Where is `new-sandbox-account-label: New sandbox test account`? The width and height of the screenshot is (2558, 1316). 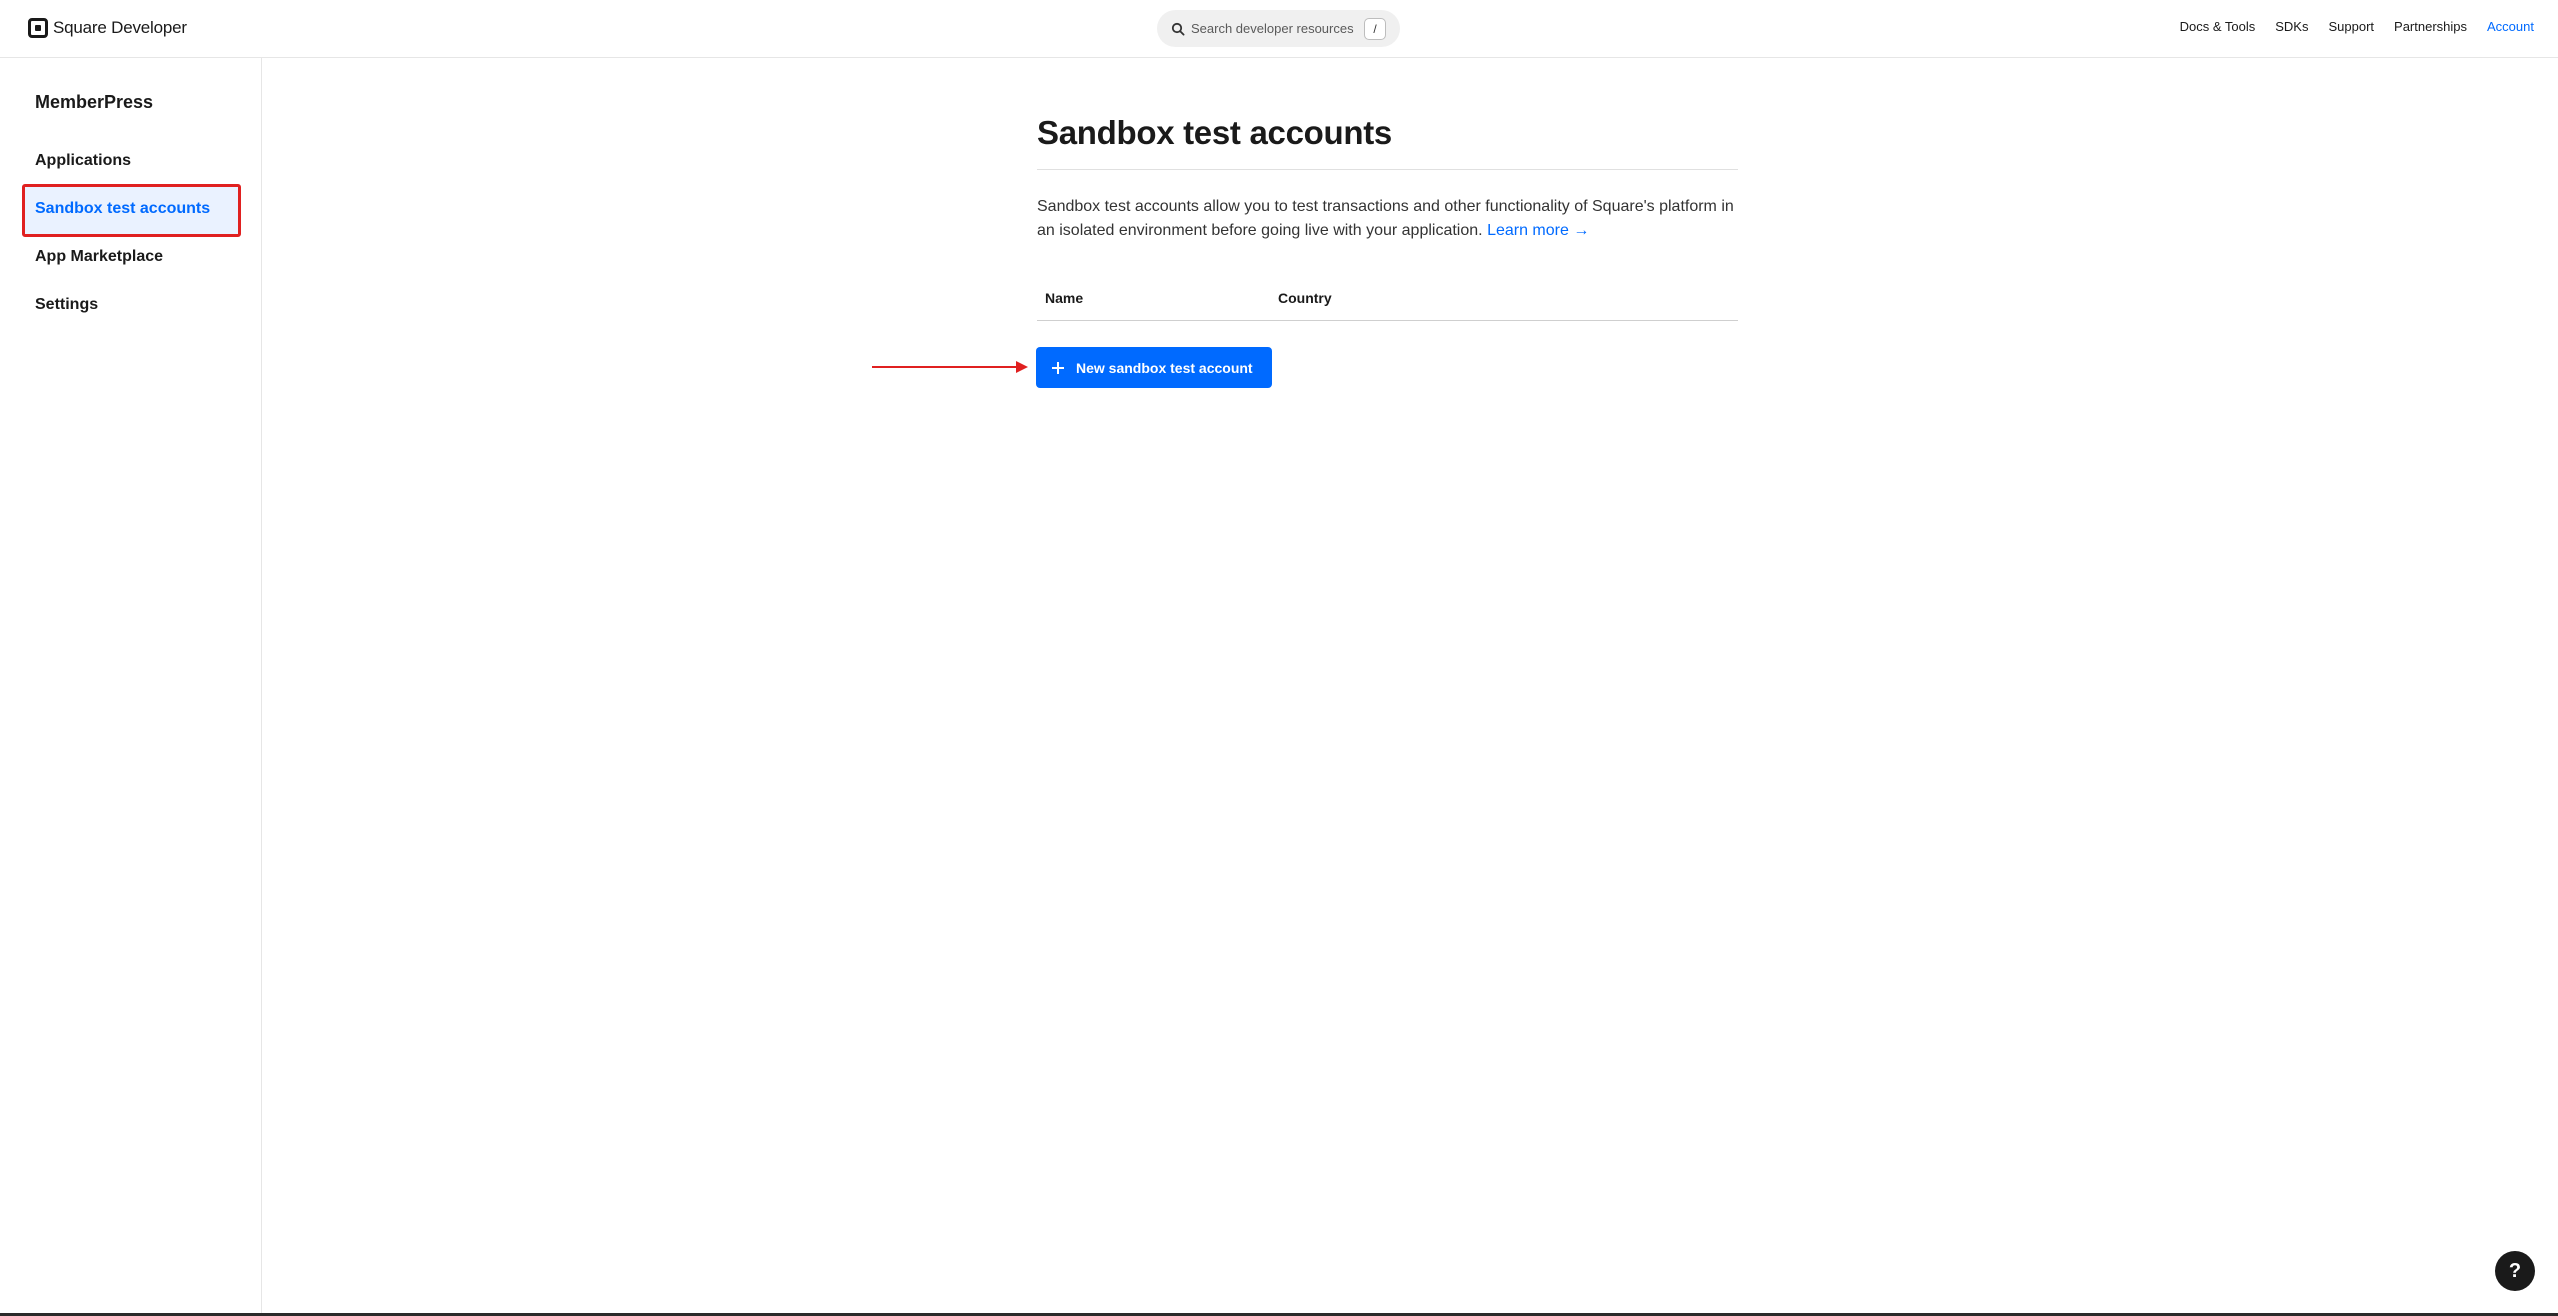
new-sandbox-account-label: New sandbox test account is located at coordinates (1164, 367).